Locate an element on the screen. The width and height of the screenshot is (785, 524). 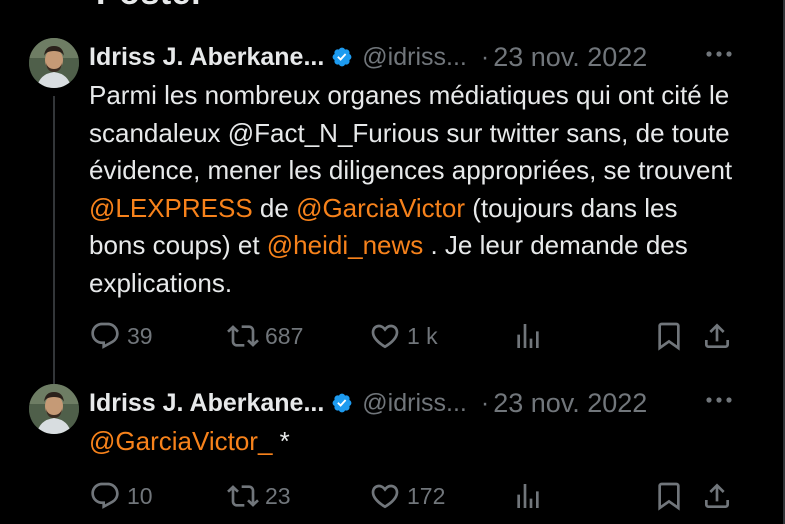
like-count: 172 is located at coordinates (426, 495).